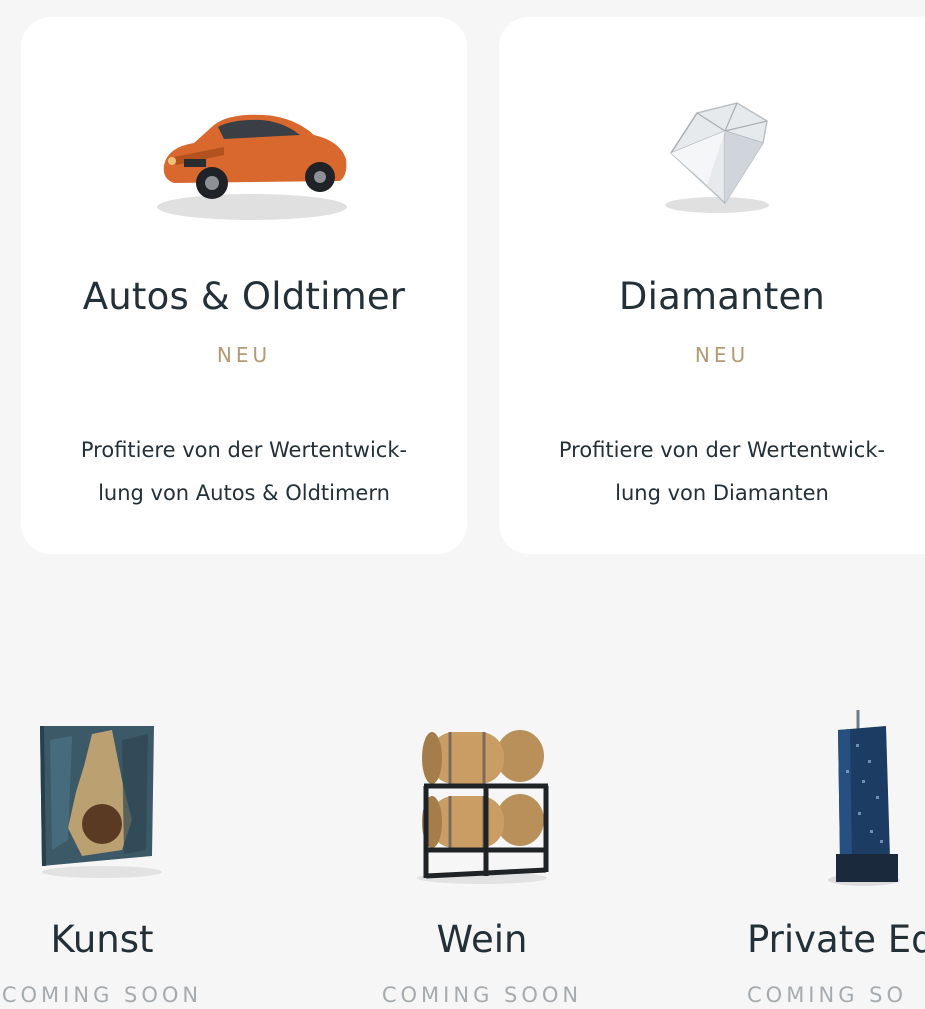 This screenshot has height=1009, width=925. I want to click on painting-icon, so click(116, 795).